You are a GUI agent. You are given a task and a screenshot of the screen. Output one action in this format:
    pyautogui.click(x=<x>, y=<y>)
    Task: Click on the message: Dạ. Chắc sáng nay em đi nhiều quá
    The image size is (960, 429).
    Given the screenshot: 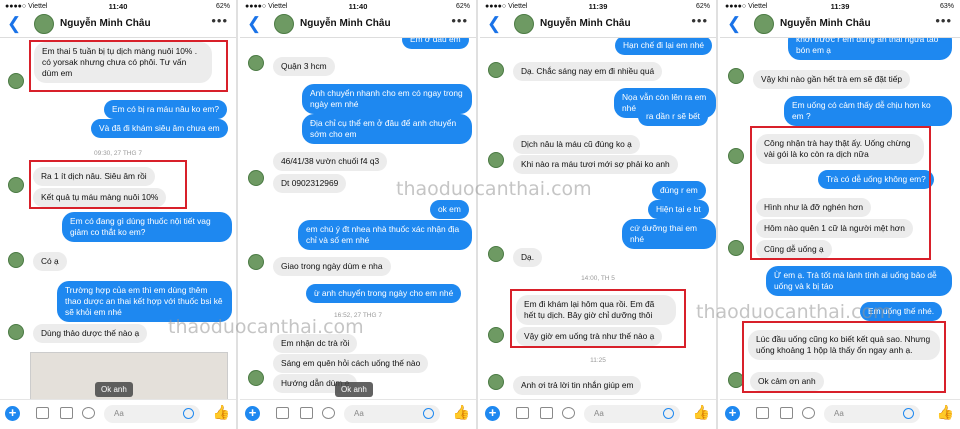 What is the action you would take?
    pyautogui.click(x=588, y=71)
    